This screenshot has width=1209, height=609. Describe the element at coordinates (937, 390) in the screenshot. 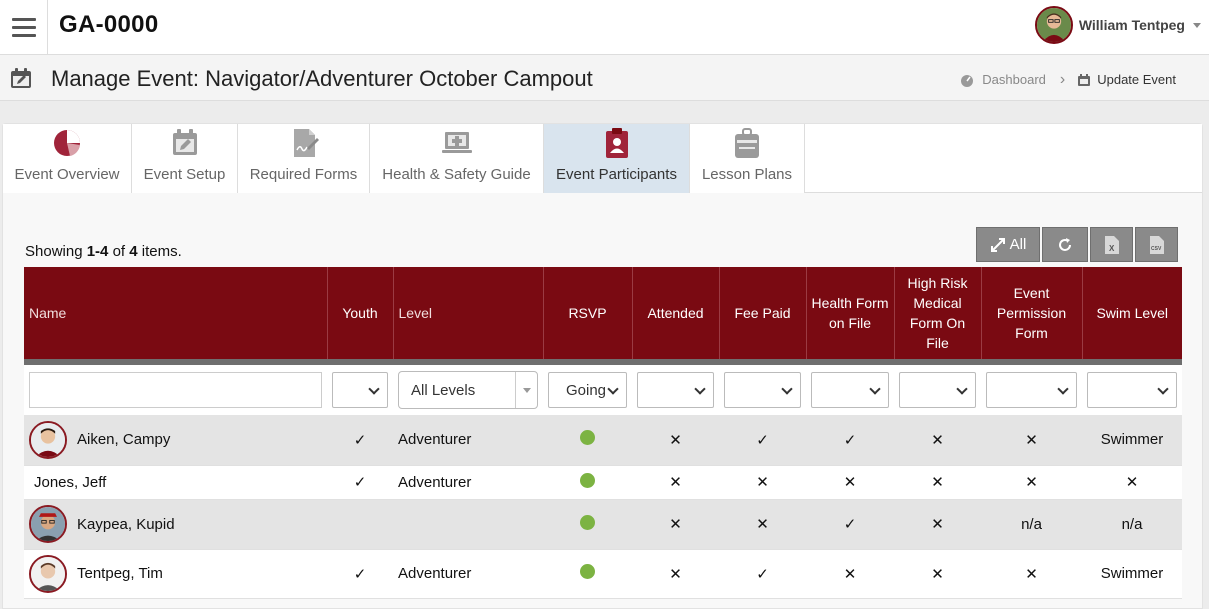

I see `high-risk-filter-select` at that location.